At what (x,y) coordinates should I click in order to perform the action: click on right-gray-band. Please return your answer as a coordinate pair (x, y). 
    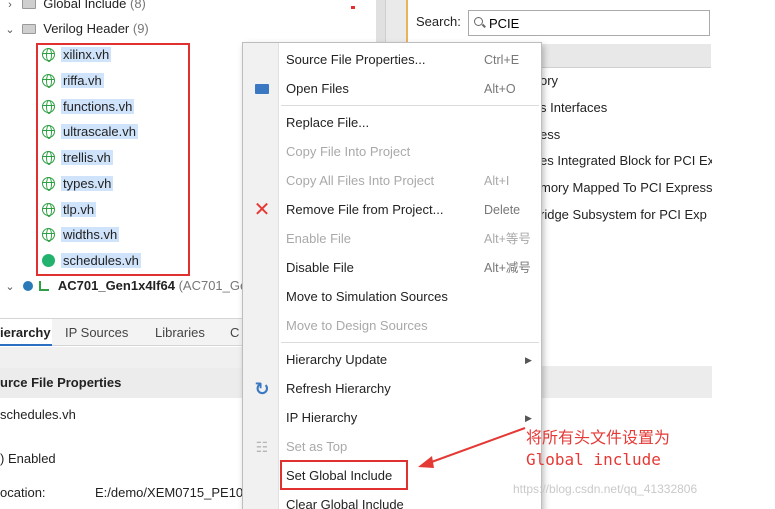
    Looking at the image, I should click on (627, 382).